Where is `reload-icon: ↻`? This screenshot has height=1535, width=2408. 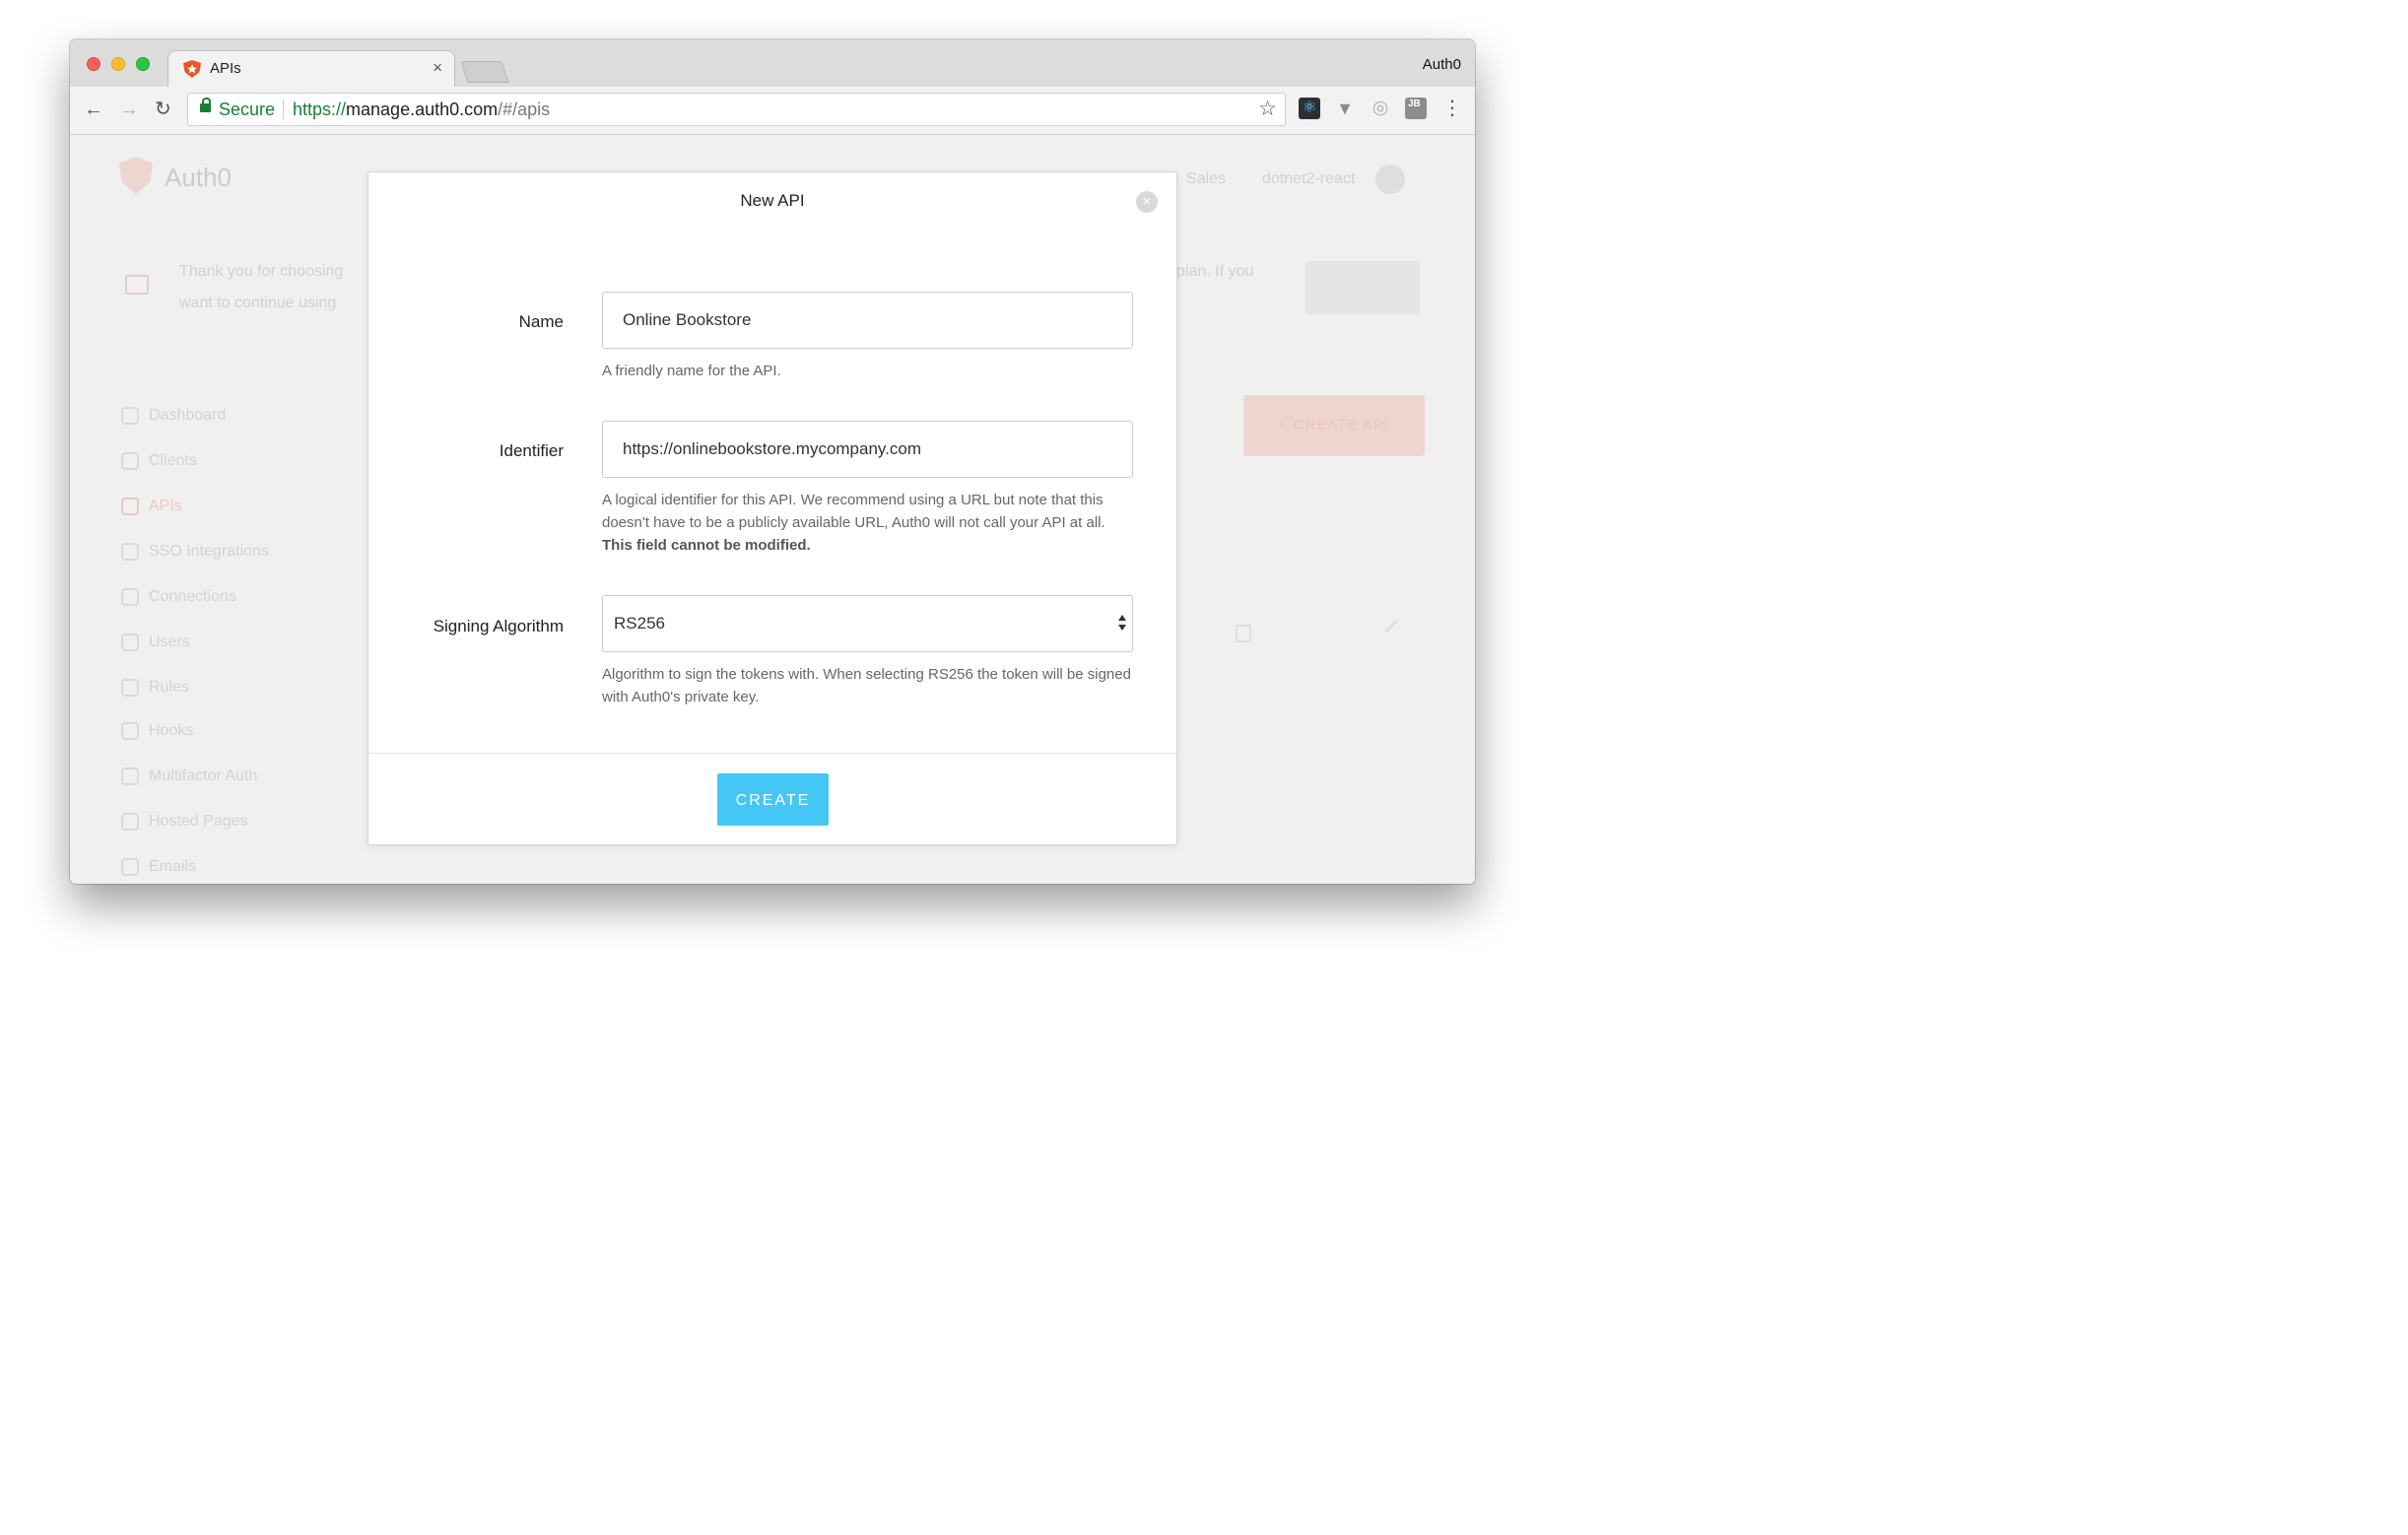 reload-icon: ↻ is located at coordinates (163, 109).